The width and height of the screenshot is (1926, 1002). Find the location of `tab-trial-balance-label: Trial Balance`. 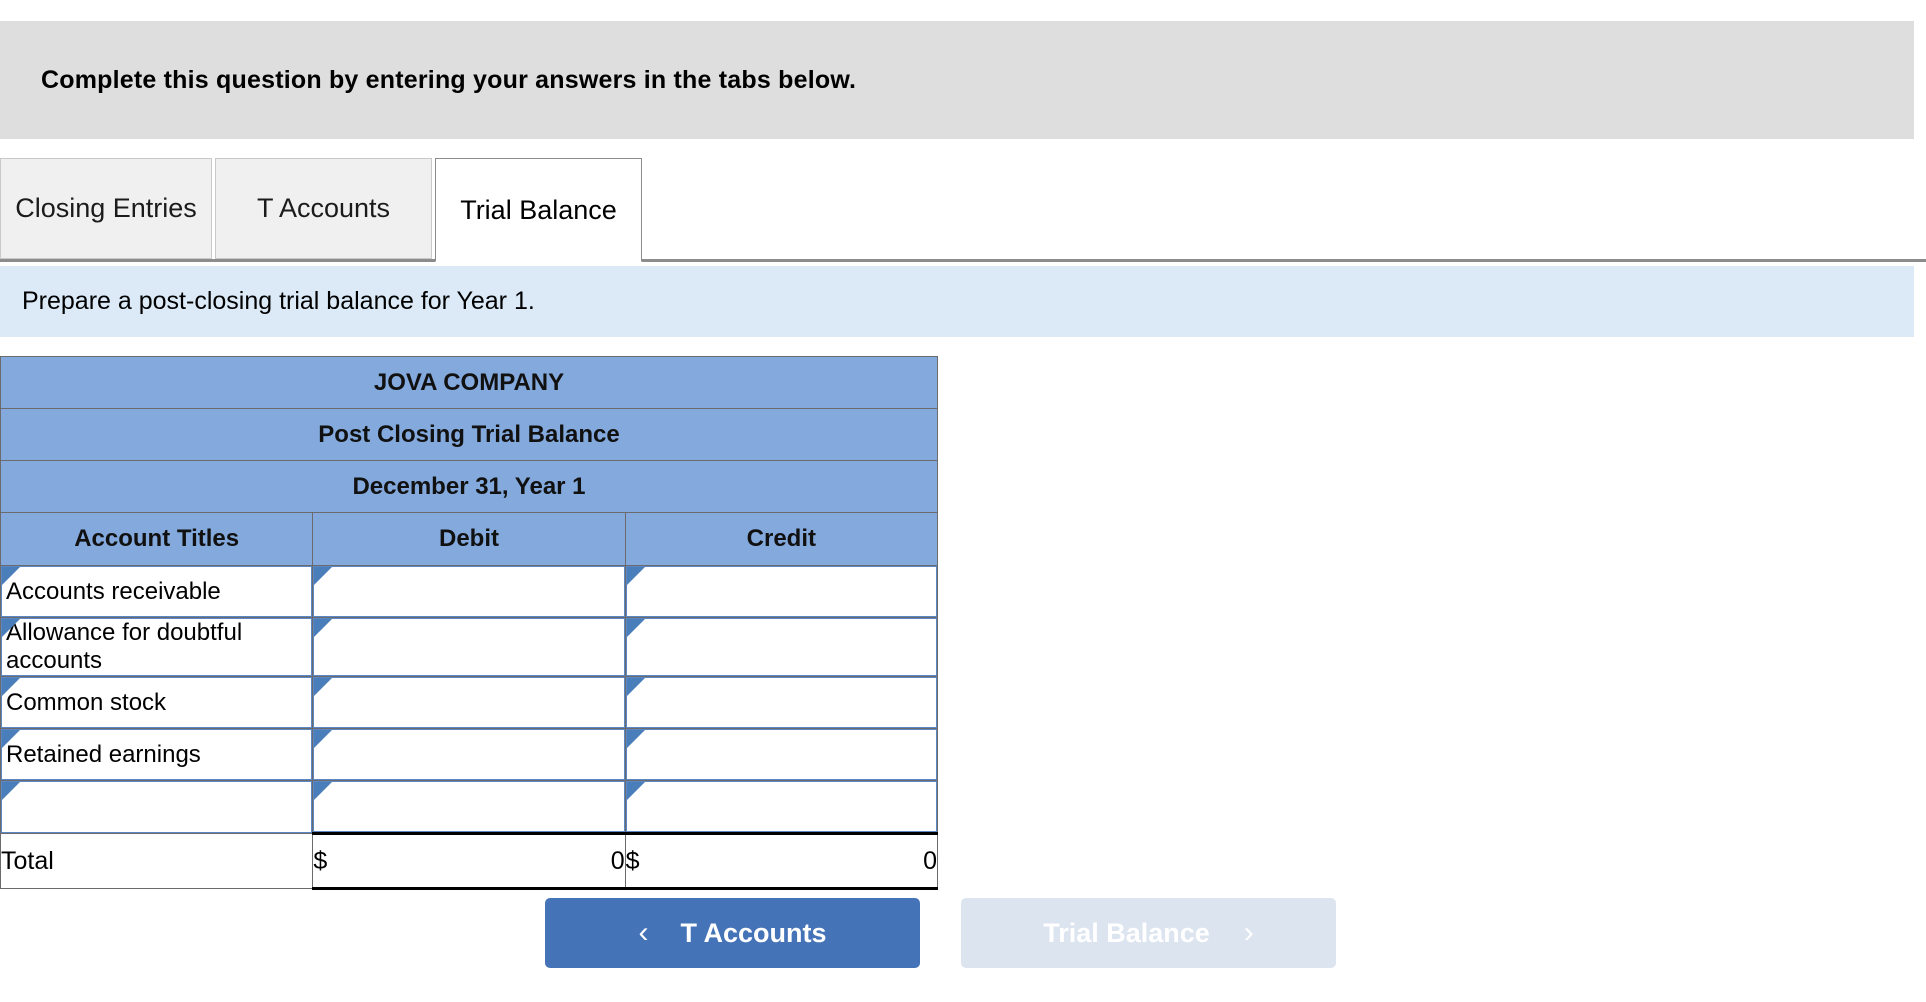

tab-trial-balance-label: Trial Balance is located at coordinates (538, 209).